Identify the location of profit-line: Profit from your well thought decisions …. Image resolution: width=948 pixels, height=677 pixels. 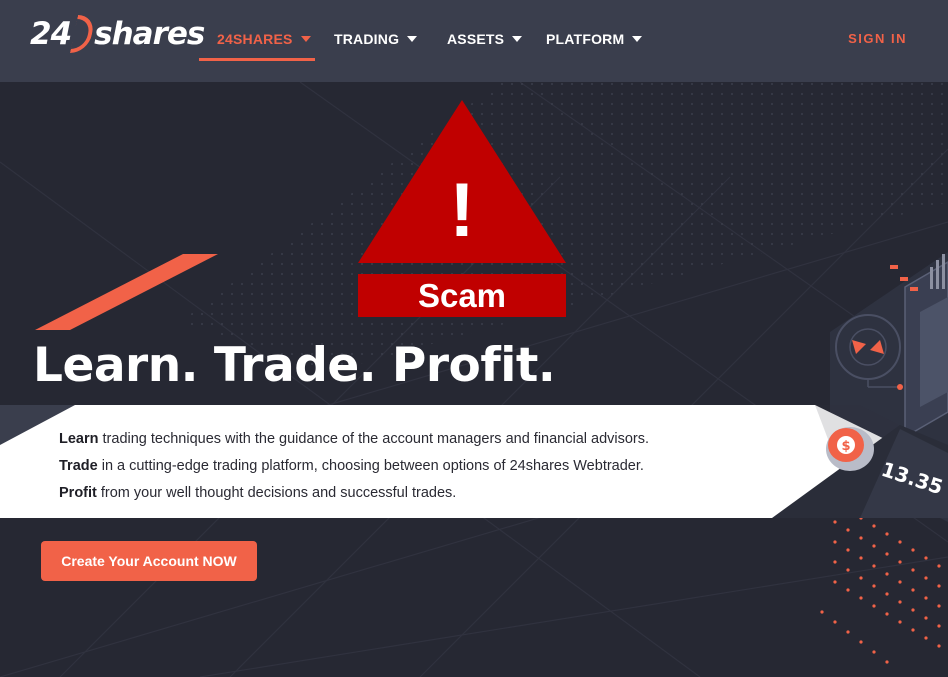
(257, 493).